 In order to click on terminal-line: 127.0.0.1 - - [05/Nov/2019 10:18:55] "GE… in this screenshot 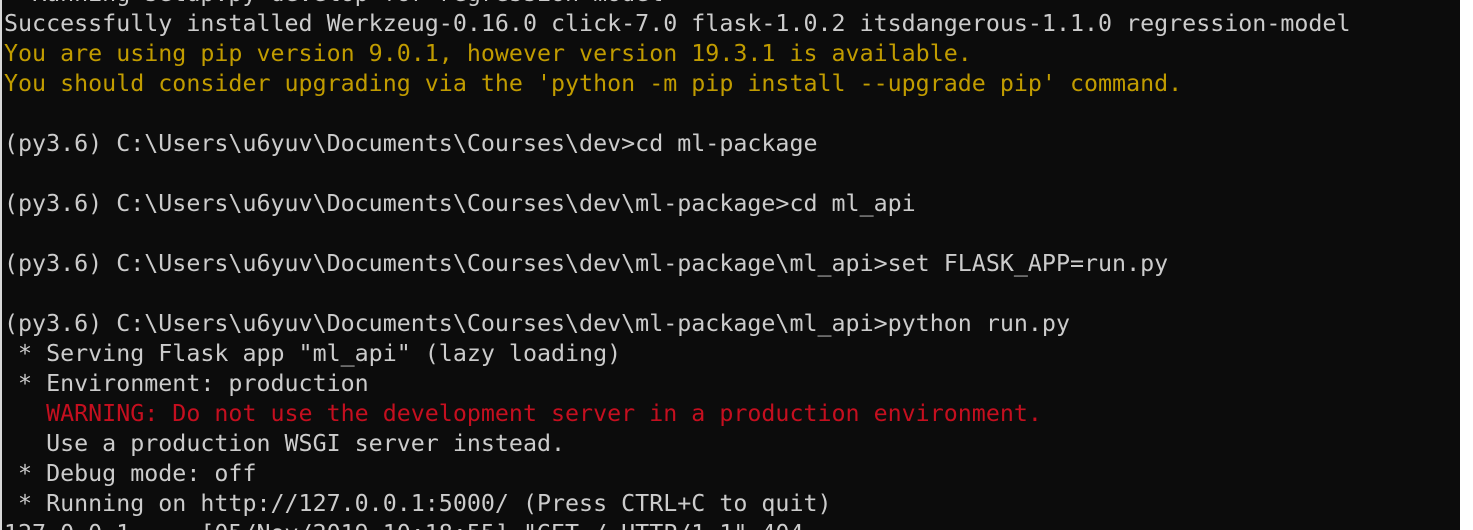, I will do `click(677, 524)`.